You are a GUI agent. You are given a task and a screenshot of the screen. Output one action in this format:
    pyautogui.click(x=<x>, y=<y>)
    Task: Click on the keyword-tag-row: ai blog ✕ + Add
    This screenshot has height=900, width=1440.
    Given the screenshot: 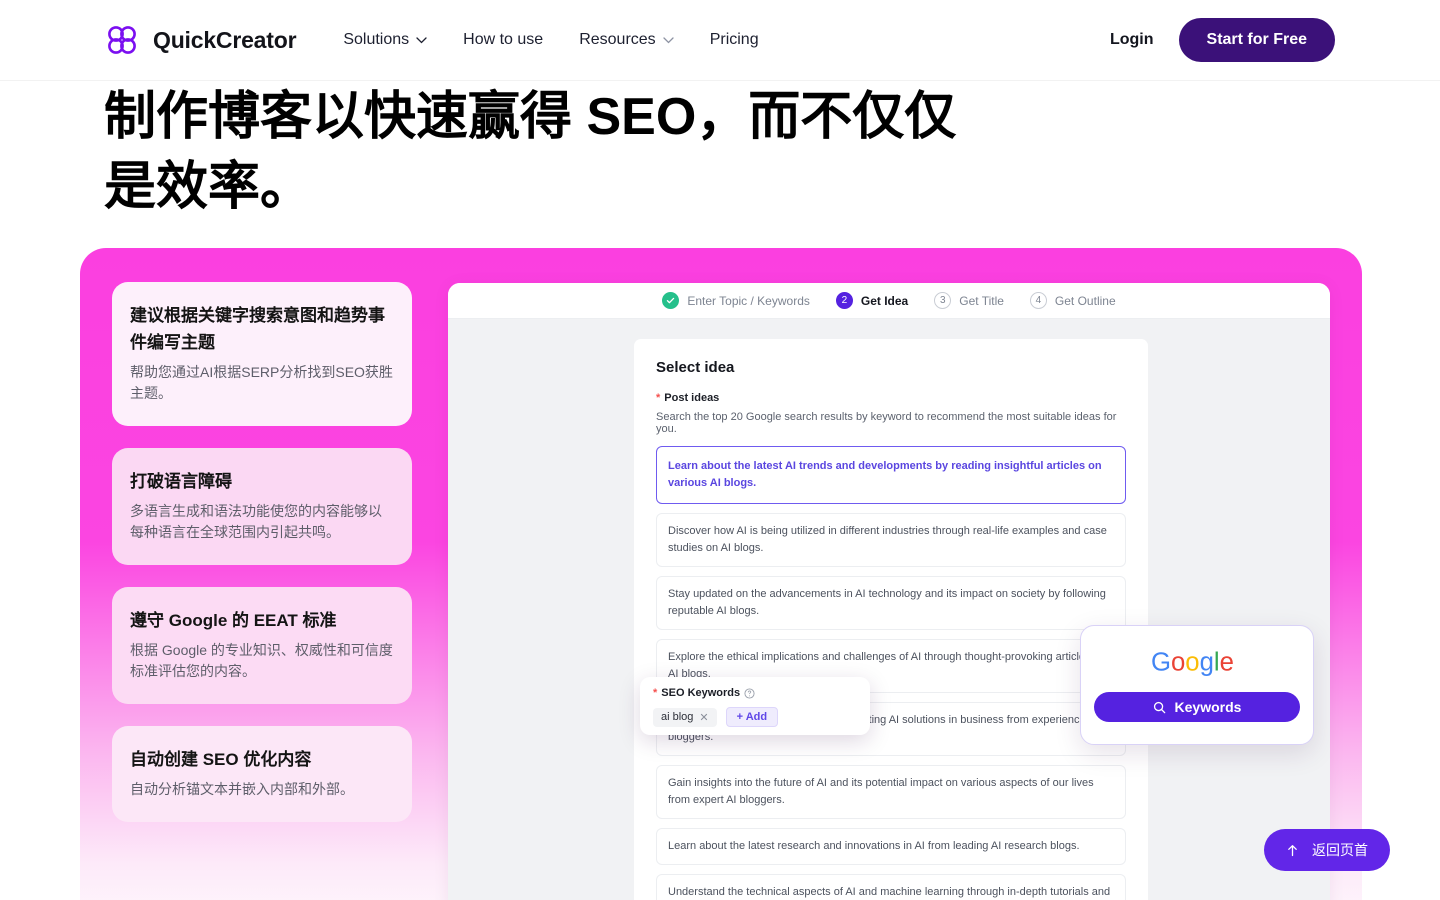 What is the action you would take?
    pyautogui.click(x=755, y=717)
    